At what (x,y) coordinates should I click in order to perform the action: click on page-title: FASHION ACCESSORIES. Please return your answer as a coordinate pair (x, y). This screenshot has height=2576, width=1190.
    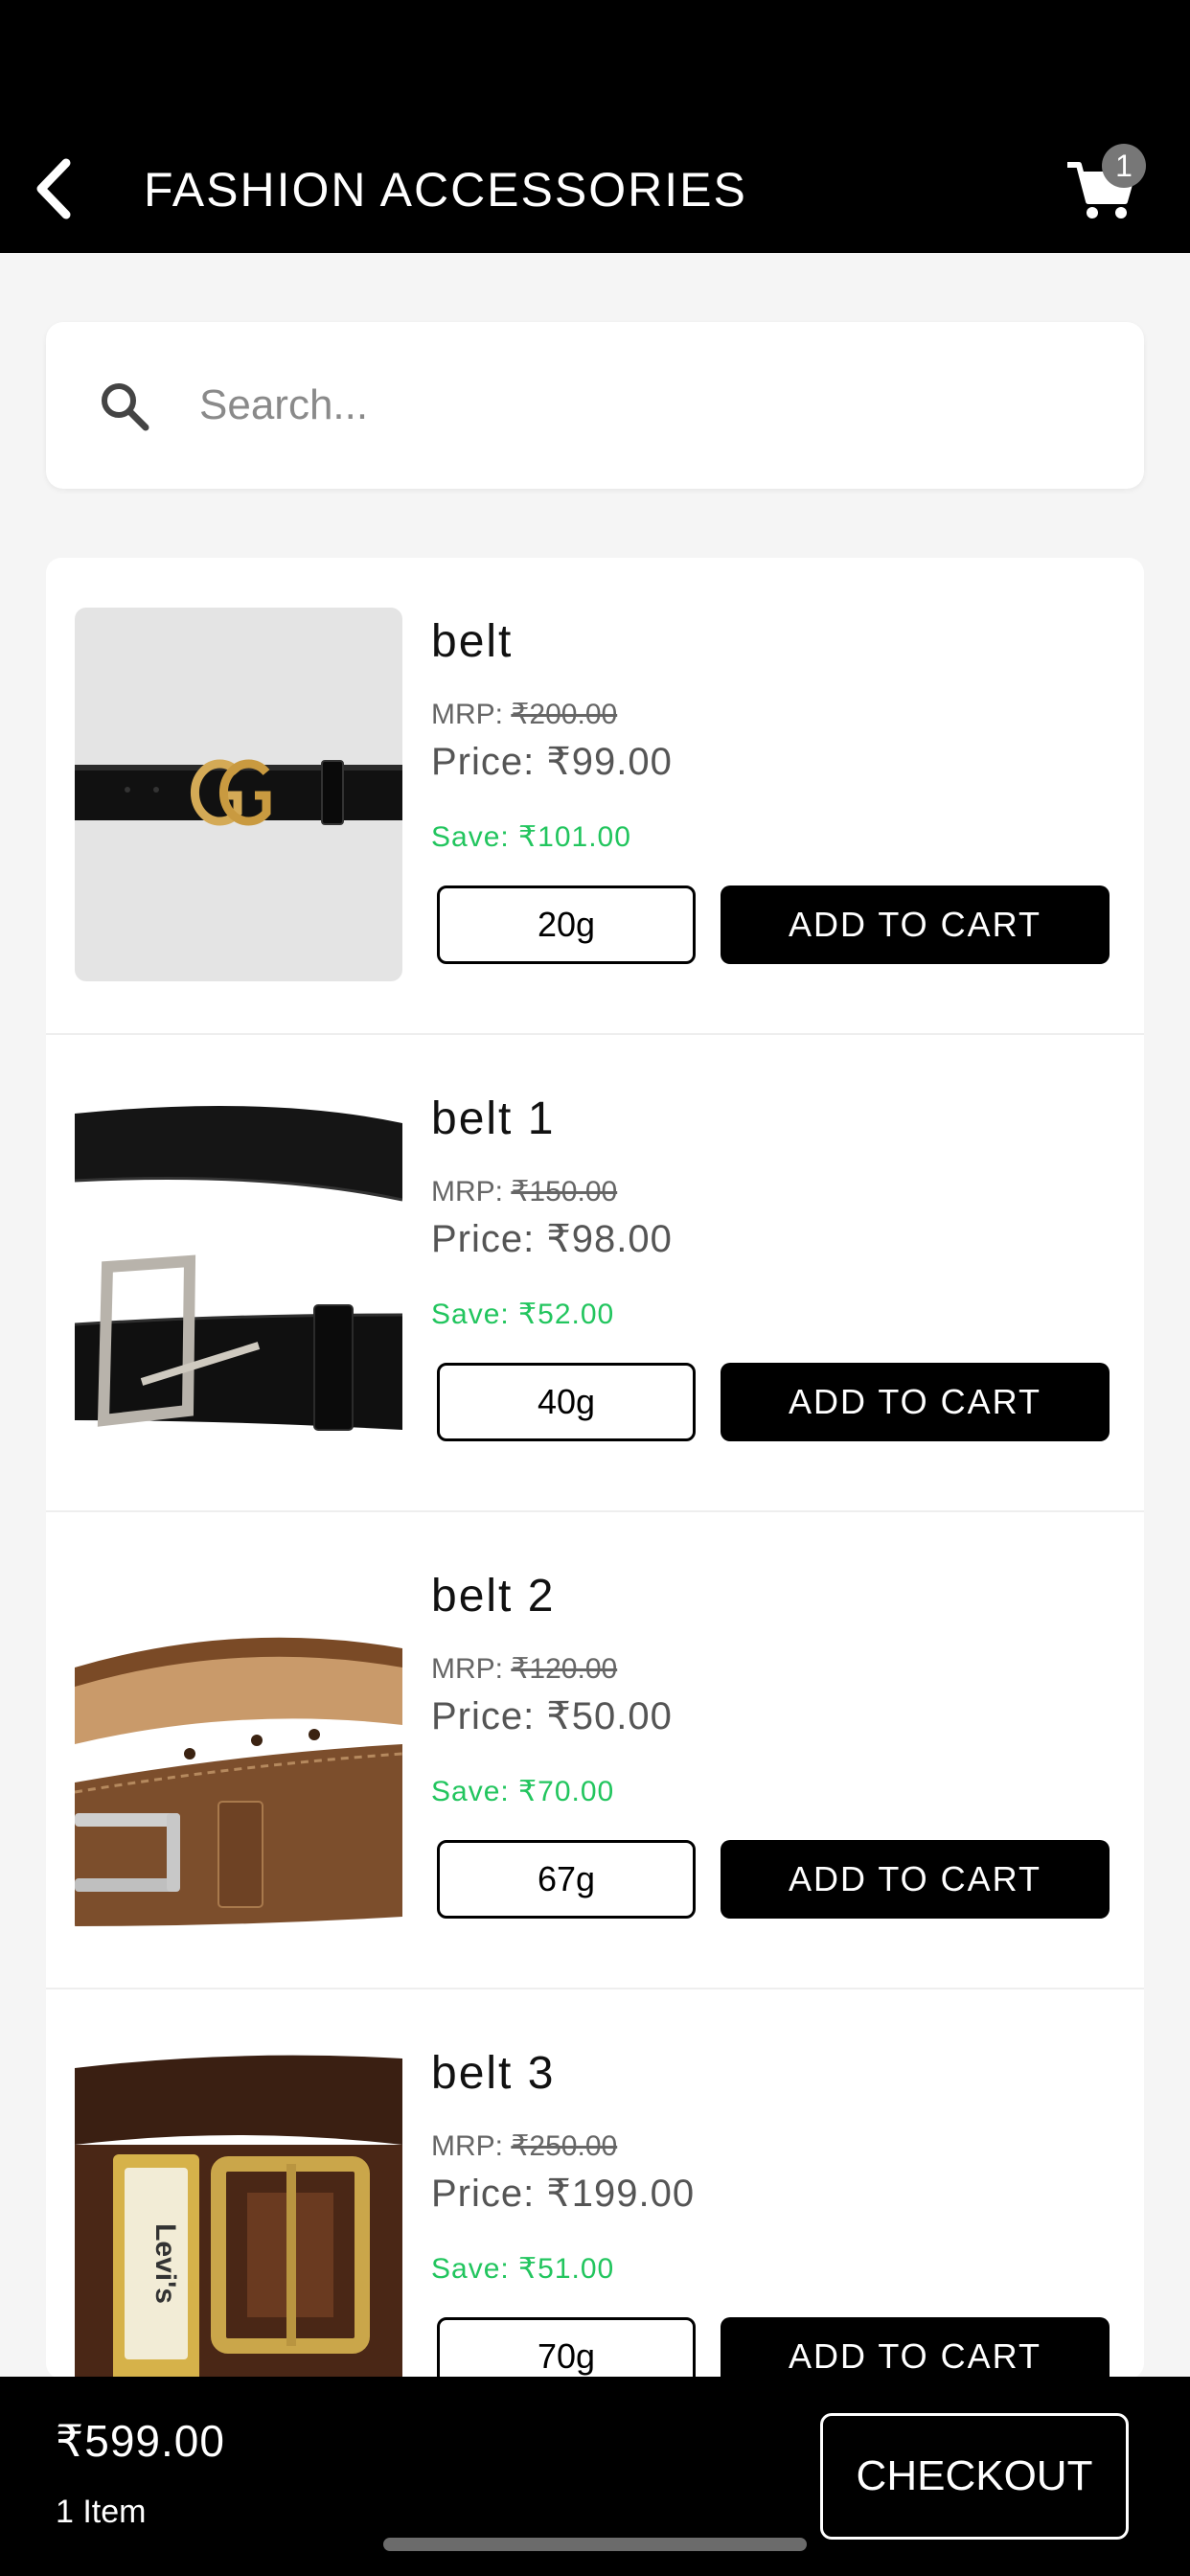
    Looking at the image, I should click on (445, 190).